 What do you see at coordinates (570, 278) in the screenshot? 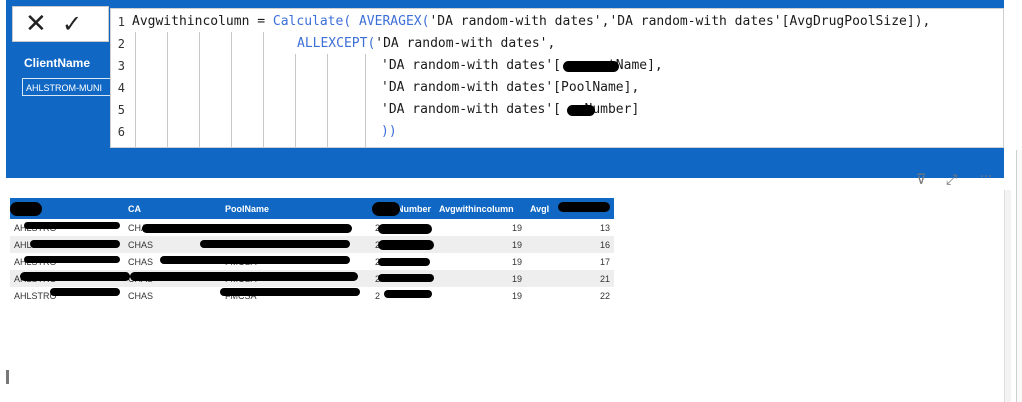
I see `cell-avgdrugpoolsize: 21` at bounding box center [570, 278].